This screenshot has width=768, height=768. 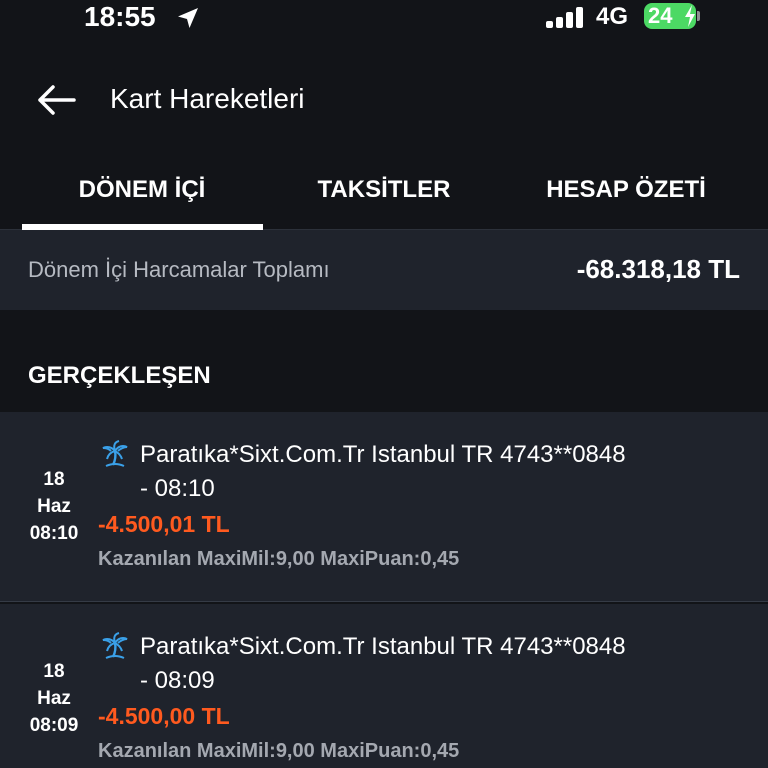 I want to click on transaction-time: 08:10, so click(x=54, y=533).